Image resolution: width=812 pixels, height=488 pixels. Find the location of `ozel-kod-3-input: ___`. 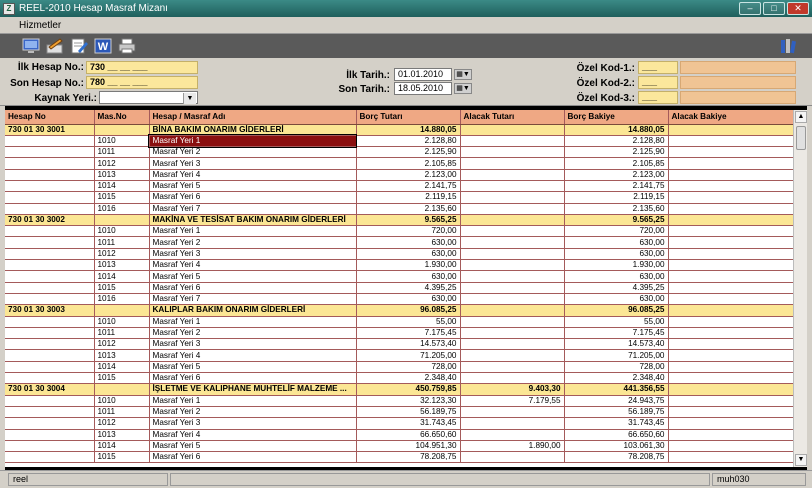

ozel-kod-3-input: ___ is located at coordinates (658, 97).